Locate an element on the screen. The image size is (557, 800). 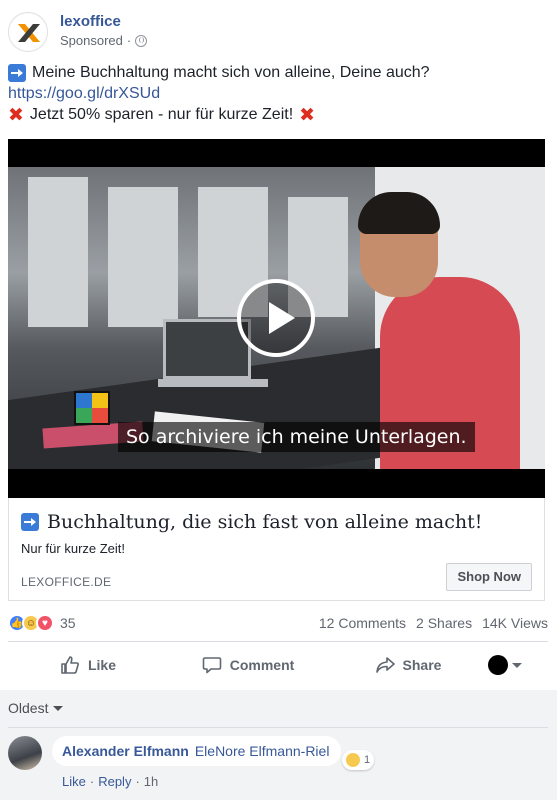
post-text-line3: Jetzt 50% sparen - nur für kurze Zeit! is located at coordinates (161, 114).